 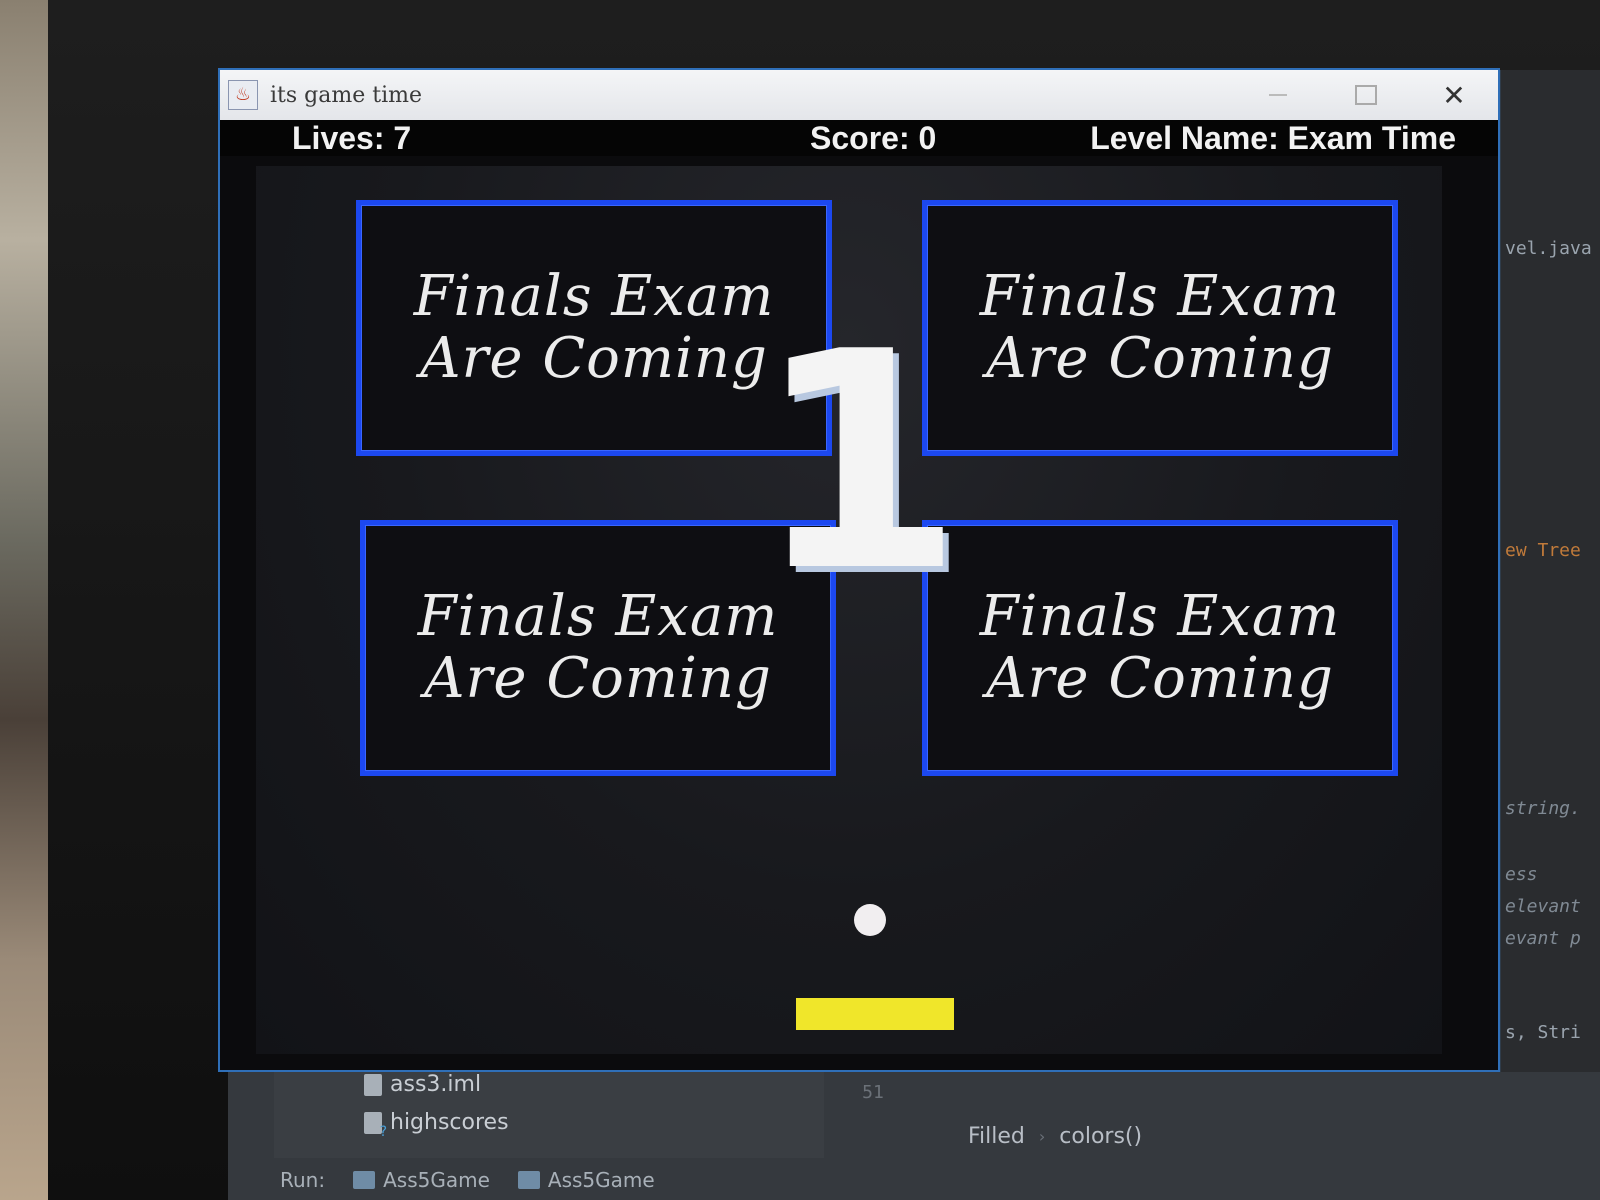 I want to click on ball, so click(x=870, y=920).